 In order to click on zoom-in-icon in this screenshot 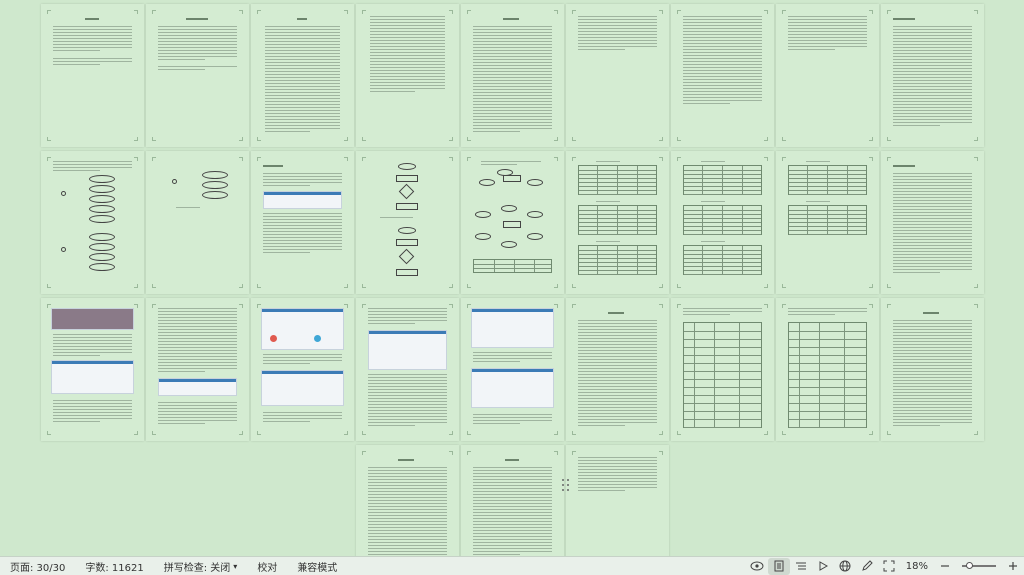, I will do `click(1013, 566)`.